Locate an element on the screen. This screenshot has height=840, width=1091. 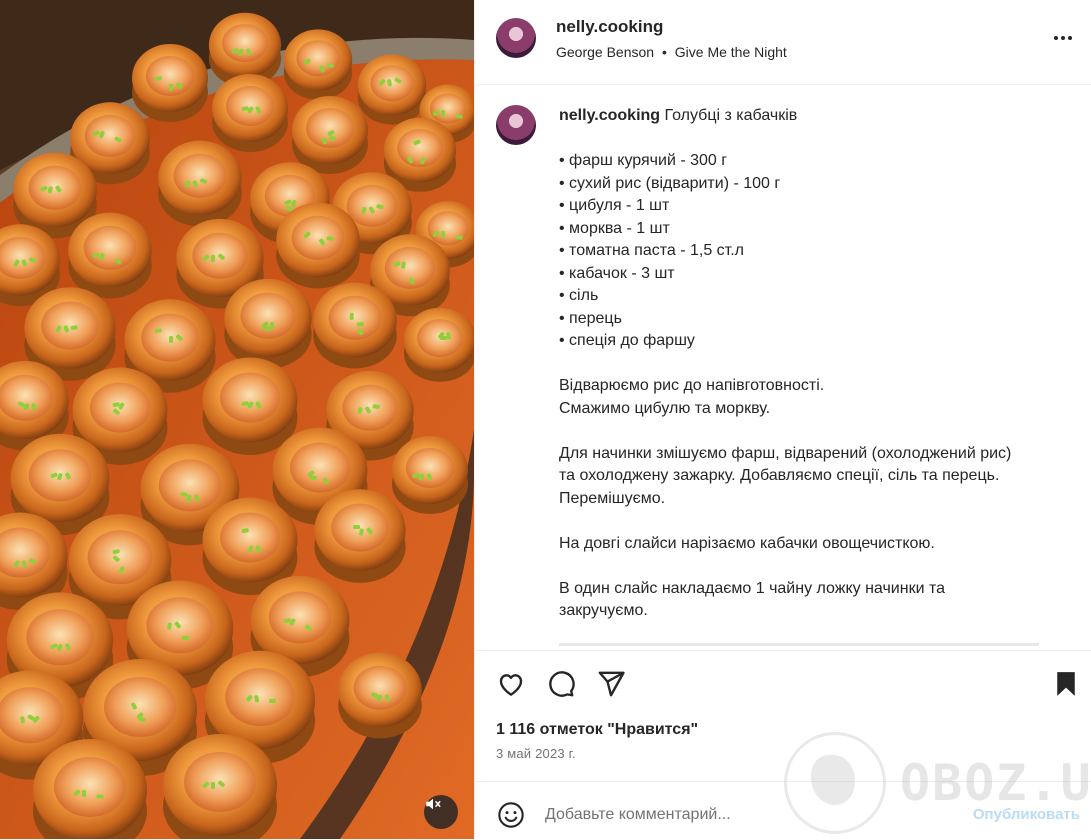
ingredient-item: • кабачок - 3 шт is located at coordinates (617, 273).